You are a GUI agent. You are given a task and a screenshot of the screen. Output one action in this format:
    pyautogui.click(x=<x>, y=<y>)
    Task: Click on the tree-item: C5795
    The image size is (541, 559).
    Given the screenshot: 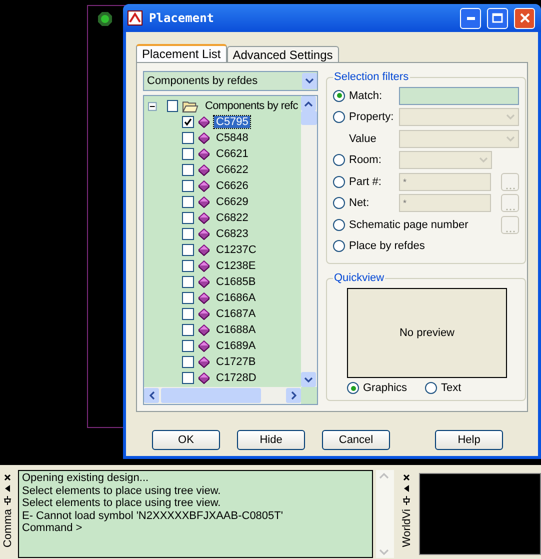 What is the action you would take?
    pyautogui.click(x=232, y=122)
    